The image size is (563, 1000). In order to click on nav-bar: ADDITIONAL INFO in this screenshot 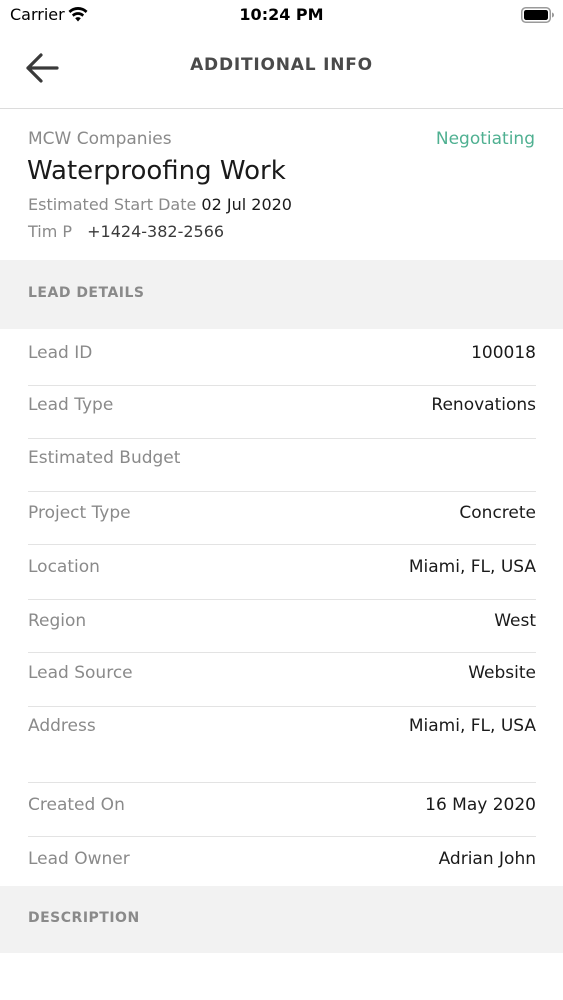, I will do `click(281, 69)`.